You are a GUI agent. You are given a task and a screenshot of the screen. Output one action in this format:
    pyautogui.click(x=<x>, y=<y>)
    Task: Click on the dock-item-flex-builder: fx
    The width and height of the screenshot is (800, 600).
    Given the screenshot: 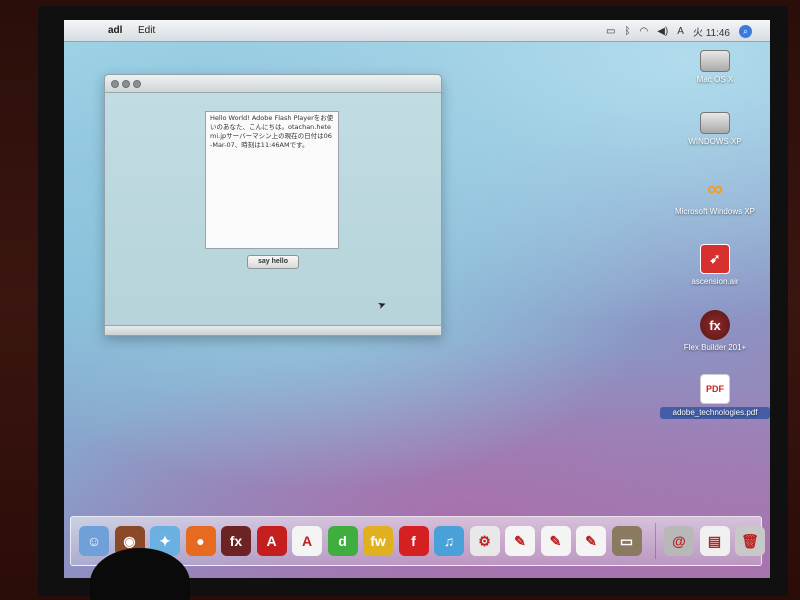 What is the action you would take?
    pyautogui.click(x=236, y=541)
    